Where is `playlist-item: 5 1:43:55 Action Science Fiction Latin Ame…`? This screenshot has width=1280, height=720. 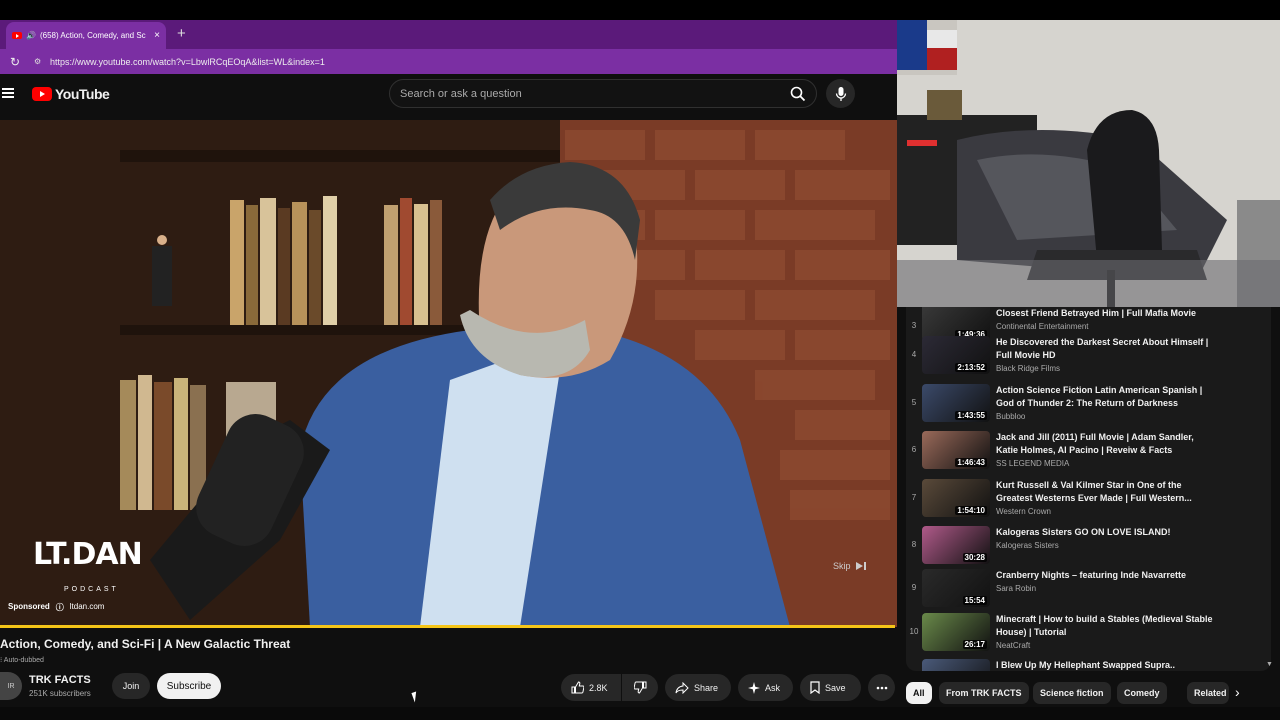
playlist-item: 5 1:43:55 Action Science Fiction Latin Ame… is located at coordinates (1086, 407).